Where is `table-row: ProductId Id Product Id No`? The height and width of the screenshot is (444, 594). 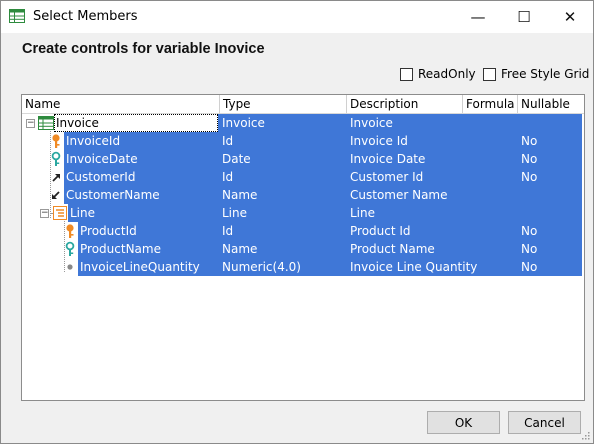 table-row: ProductId Id Product Id No is located at coordinates (303, 231).